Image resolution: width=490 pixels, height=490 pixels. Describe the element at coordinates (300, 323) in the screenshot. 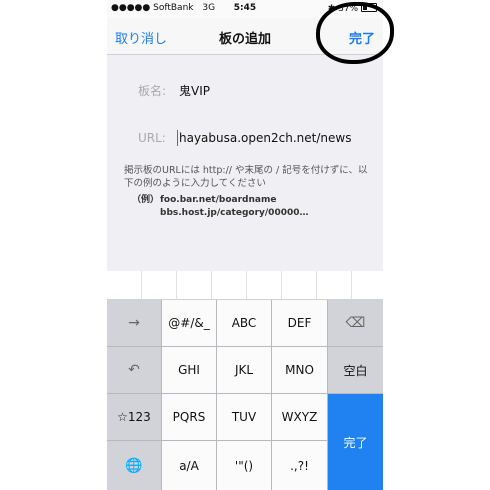

I see `key-def: DEF` at that location.